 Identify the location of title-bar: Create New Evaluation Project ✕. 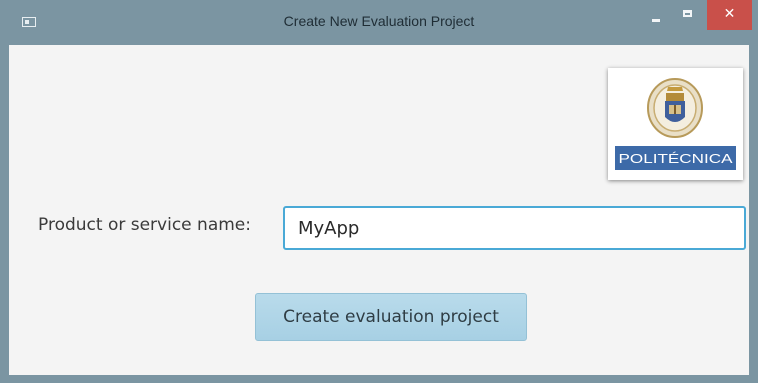
(379, 22).